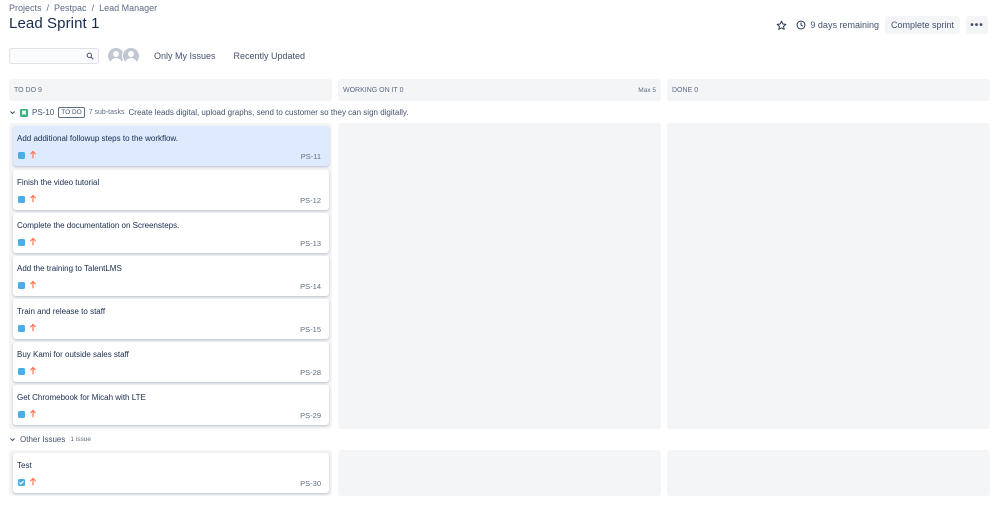 This screenshot has width=998, height=509. I want to click on issue-card: Train and release to staff PS-15, so click(171, 319).